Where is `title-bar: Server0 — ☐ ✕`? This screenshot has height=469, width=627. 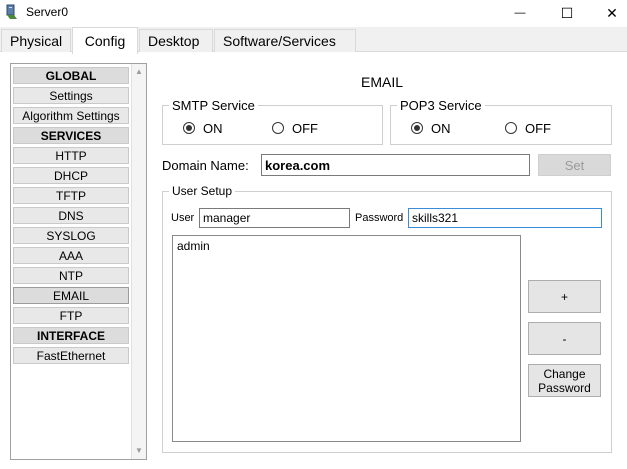 title-bar: Server0 — ☐ ✕ is located at coordinates (313, 13).